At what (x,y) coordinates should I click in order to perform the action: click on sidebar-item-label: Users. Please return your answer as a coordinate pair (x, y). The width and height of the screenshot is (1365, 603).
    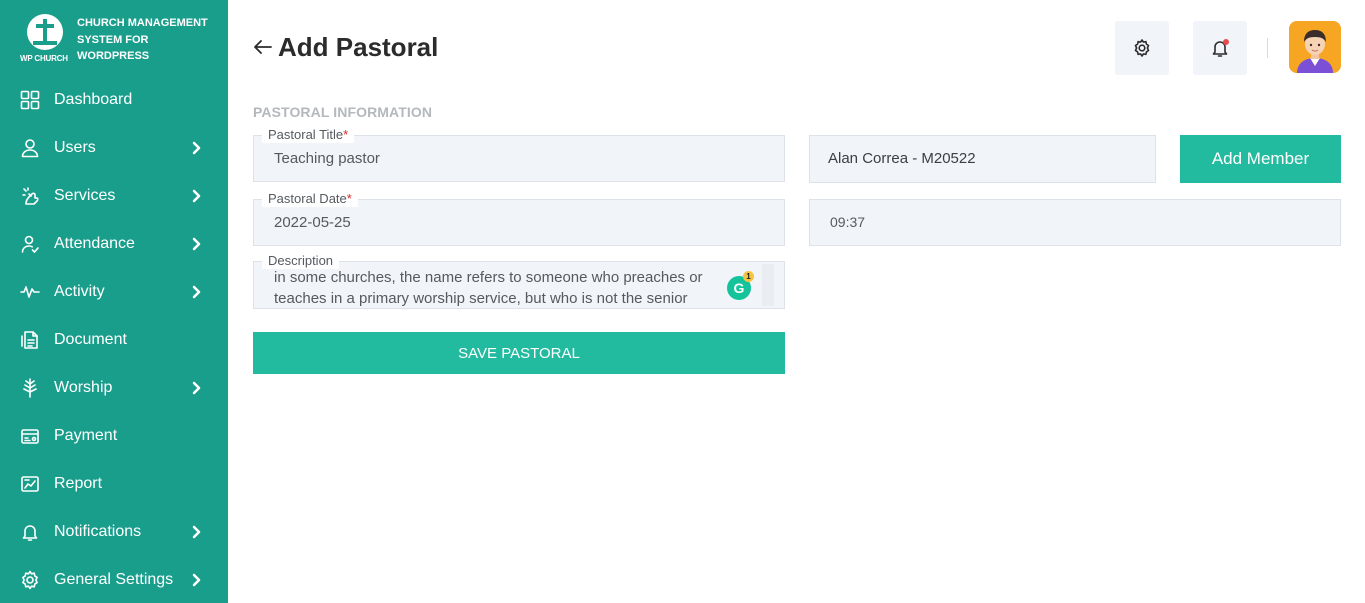
    Looking at the image, I should click on (75, 147).